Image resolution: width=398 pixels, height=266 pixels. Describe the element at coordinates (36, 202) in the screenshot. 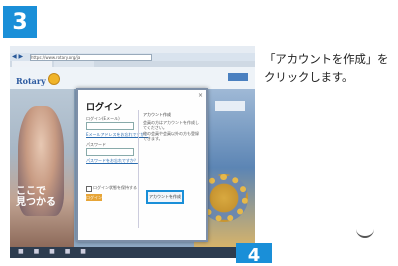

I see `hero-caption-line-2: 見つかる` at that location.